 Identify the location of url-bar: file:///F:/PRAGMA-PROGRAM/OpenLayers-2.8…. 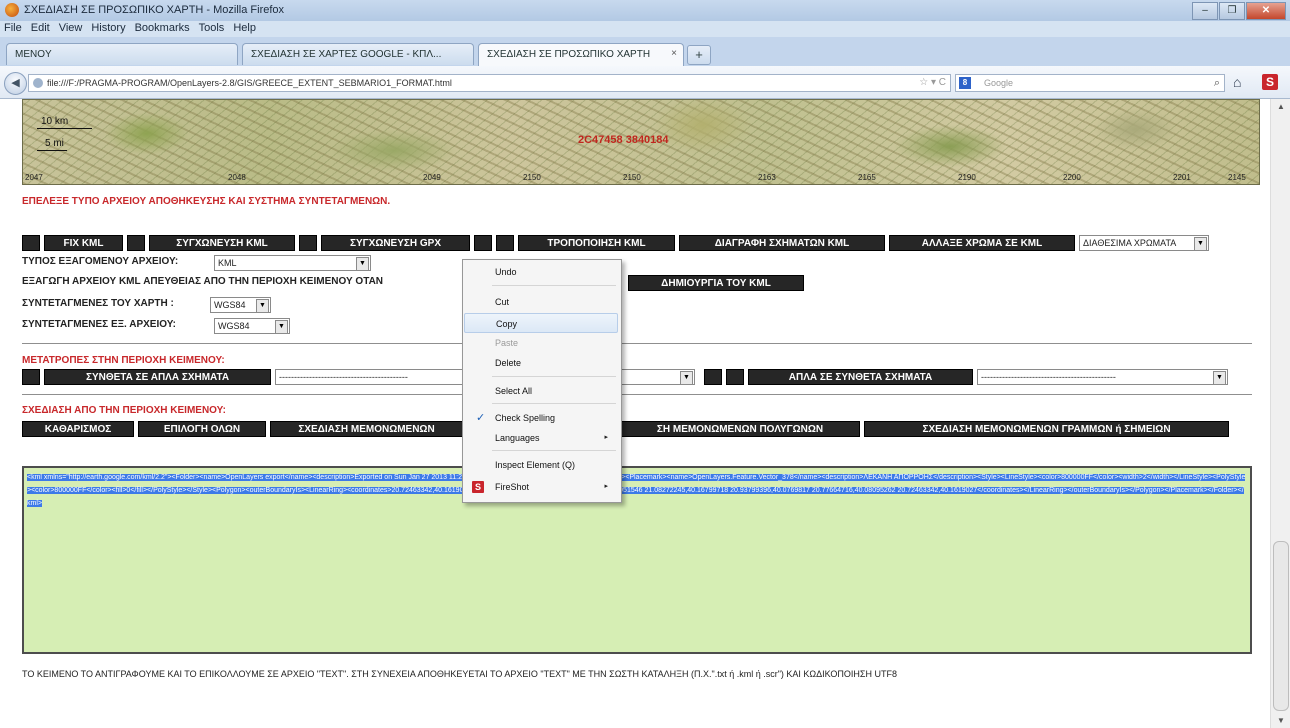
(489, 83).